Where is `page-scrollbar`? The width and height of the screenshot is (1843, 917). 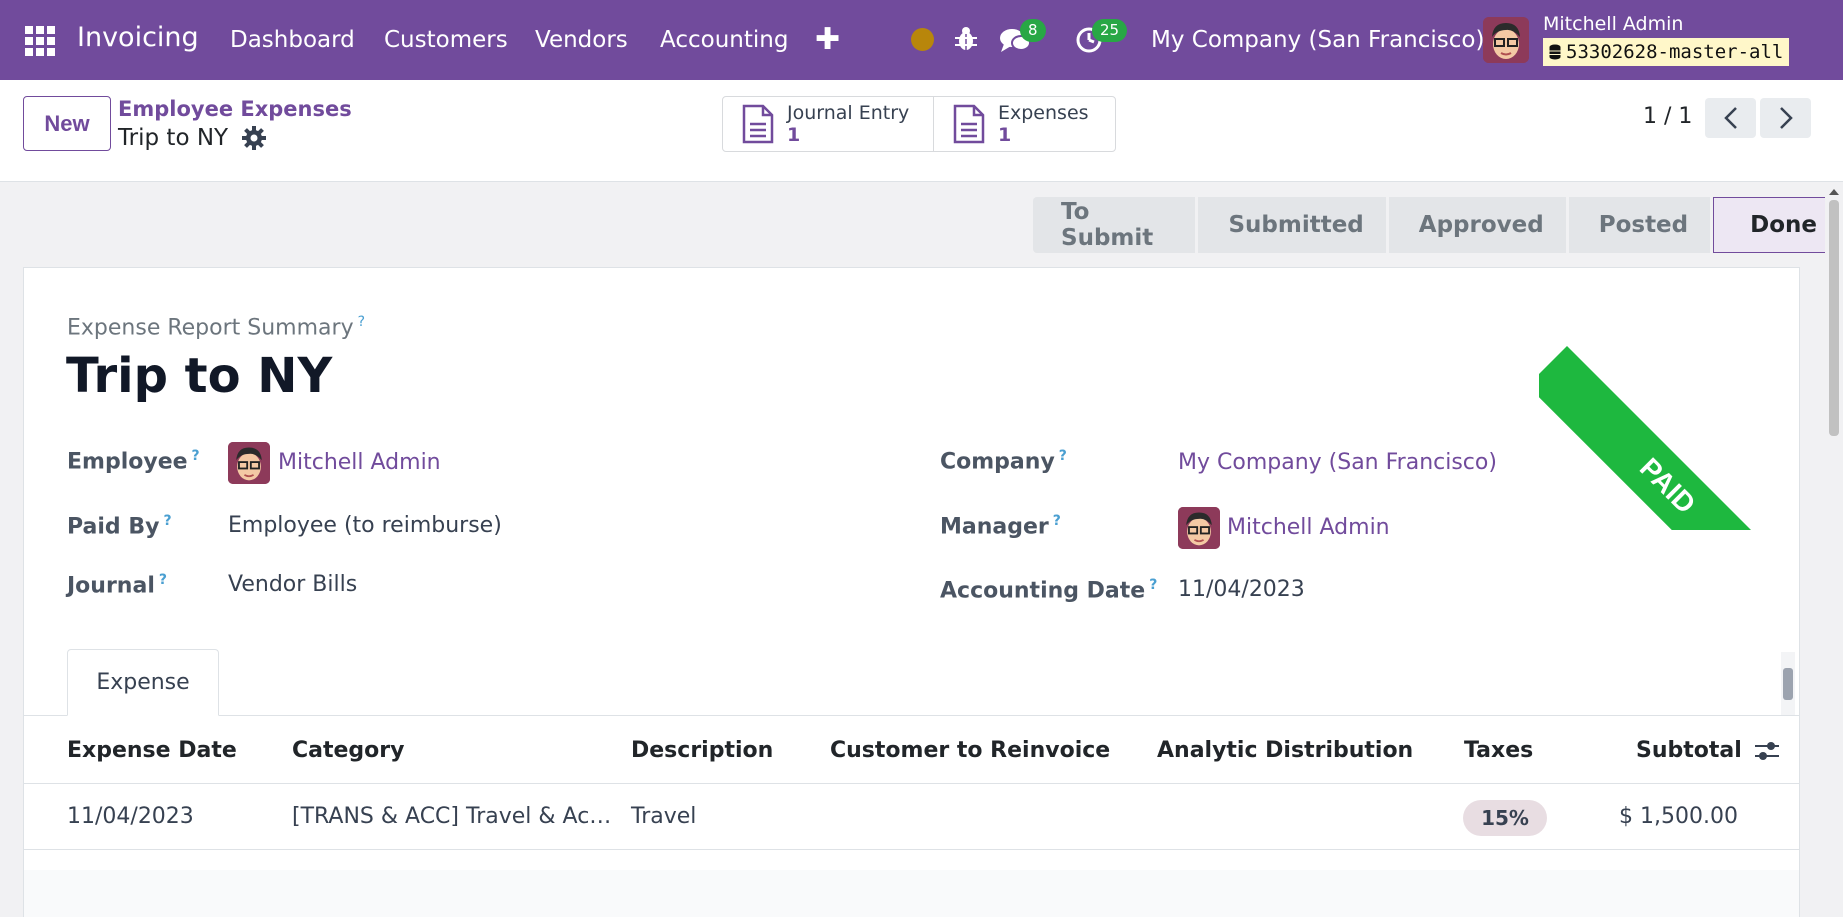 page-scrollbar is located at coordinates (1834, 550).